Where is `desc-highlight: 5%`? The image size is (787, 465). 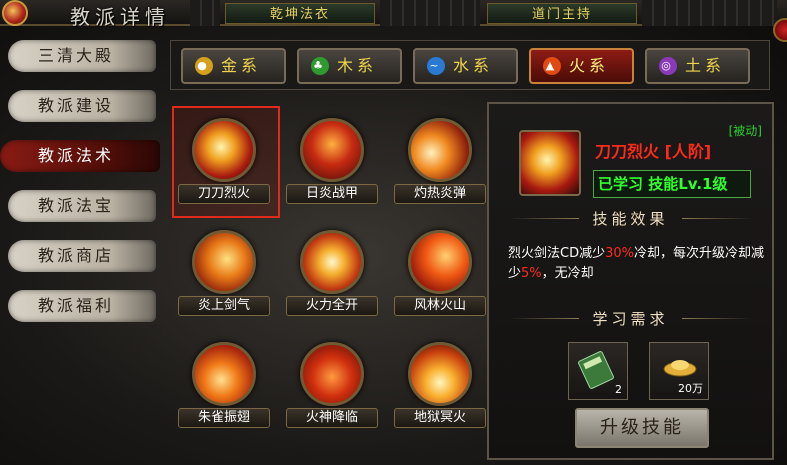 desc-highlight: 5% is located at coordinates (531, 273).